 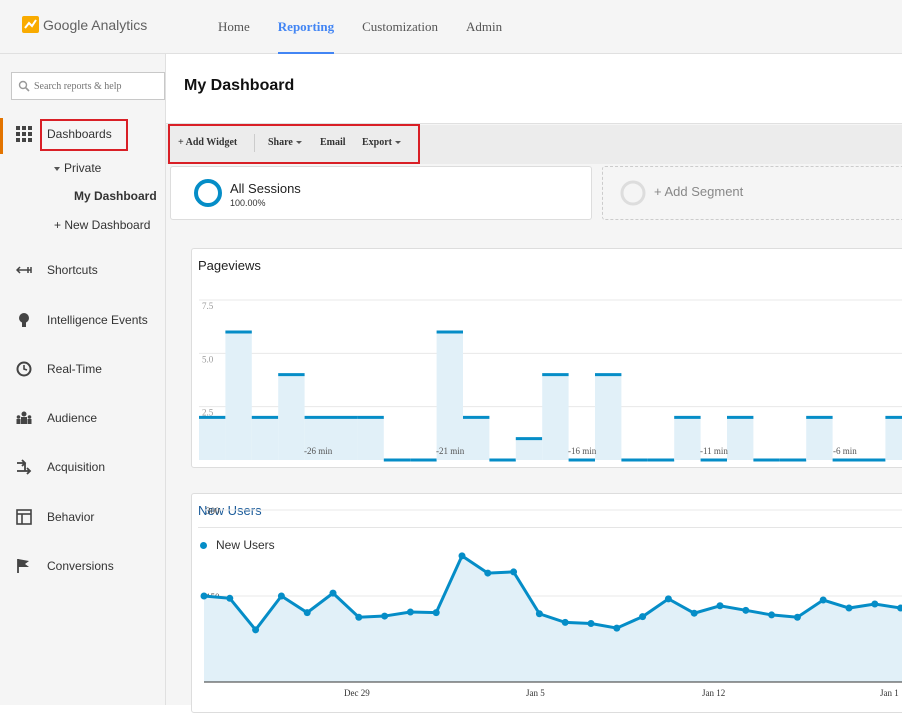 I want to click on add-segment-label: + Add Segment, so click(x=699, y=191).